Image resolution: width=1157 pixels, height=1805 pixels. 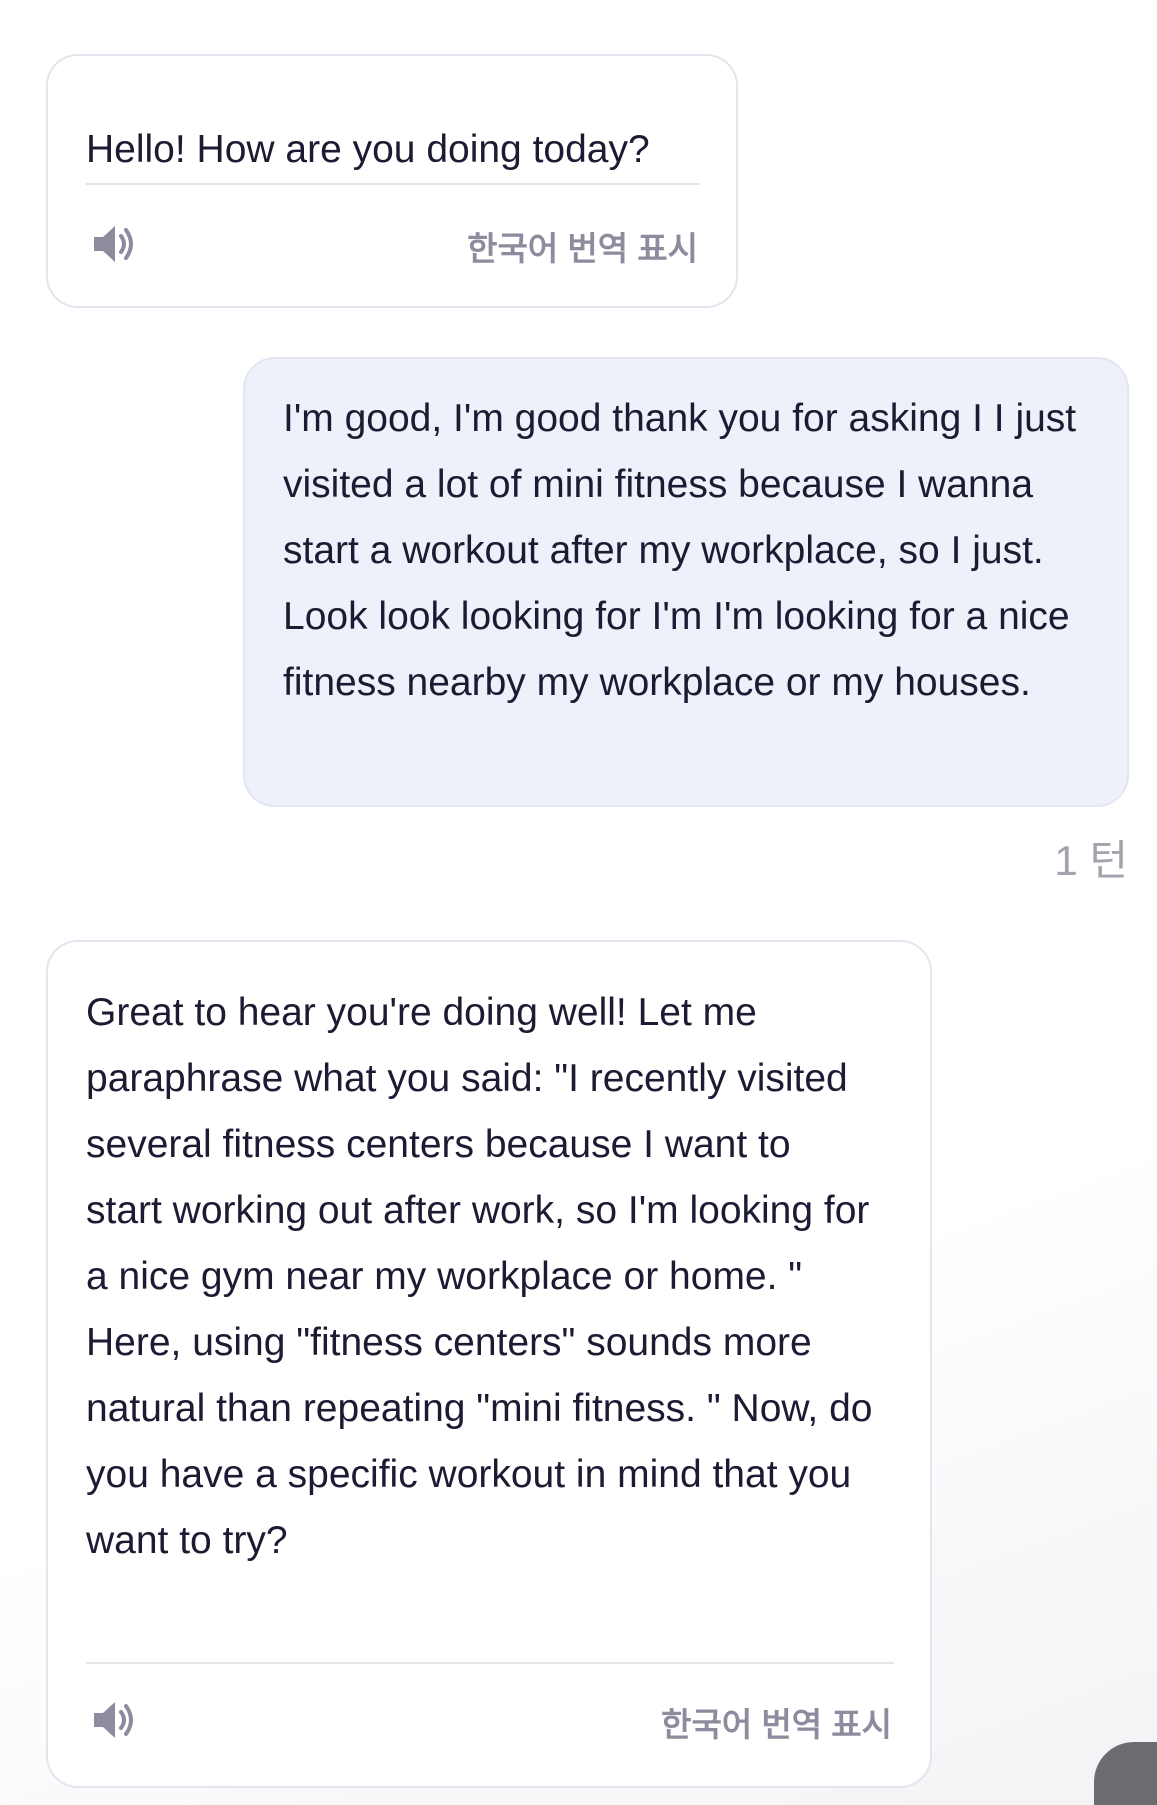 What do you see at coordinates (1091, 860) in the screenshot?
I see `turn-counter: 1 턴` at bounding box center [1091, 860].